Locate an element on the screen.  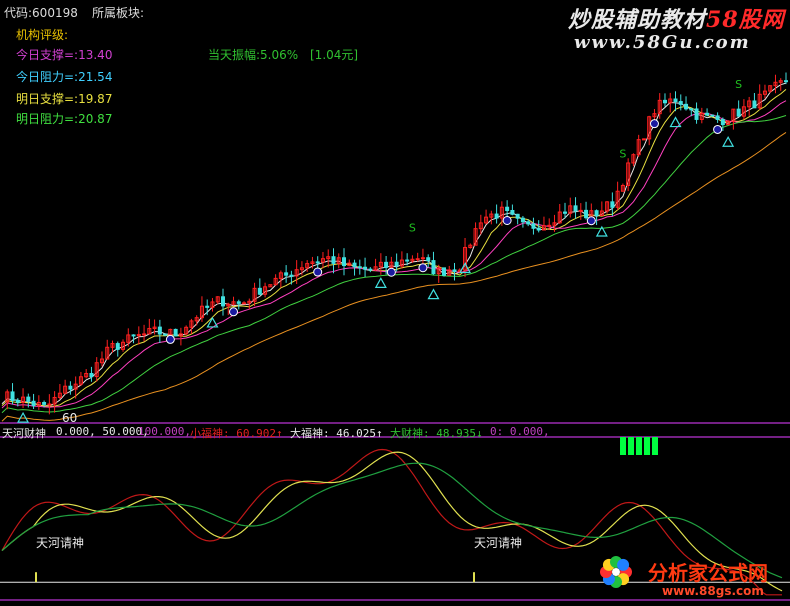
indicator-params: 0.000, 50.000, is located at coordinates (102, 431).